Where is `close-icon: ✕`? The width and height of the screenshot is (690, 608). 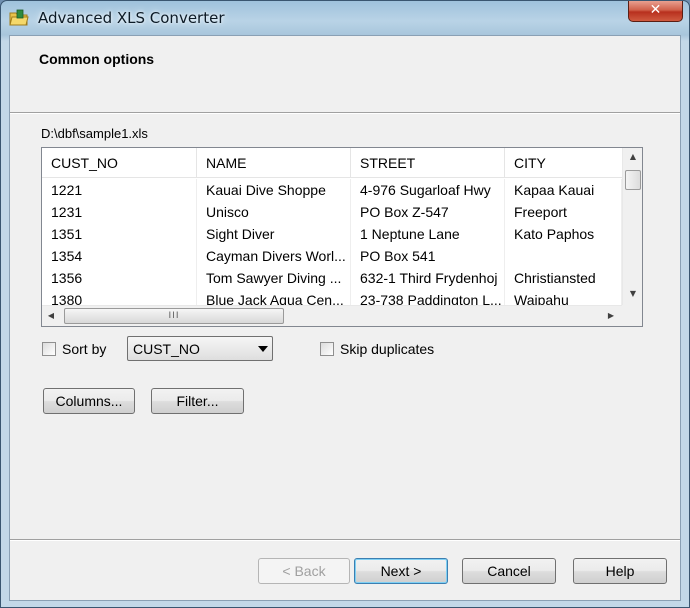
close-icon: ✕ is located at coordinates (655, 10).